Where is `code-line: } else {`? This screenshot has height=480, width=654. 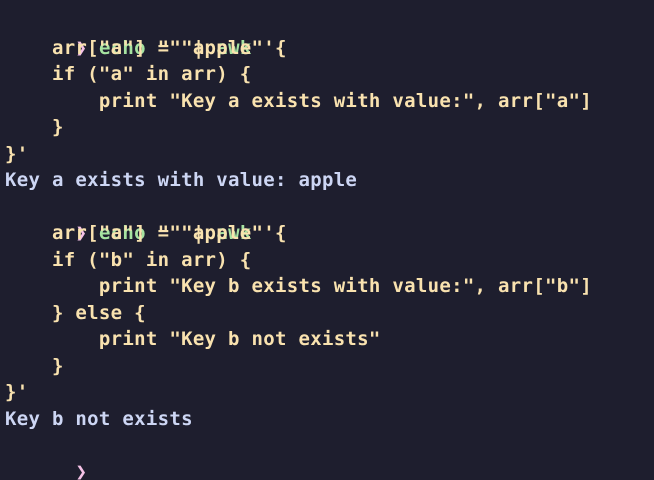
code-line: } else { is located at coordinates (75, 312).